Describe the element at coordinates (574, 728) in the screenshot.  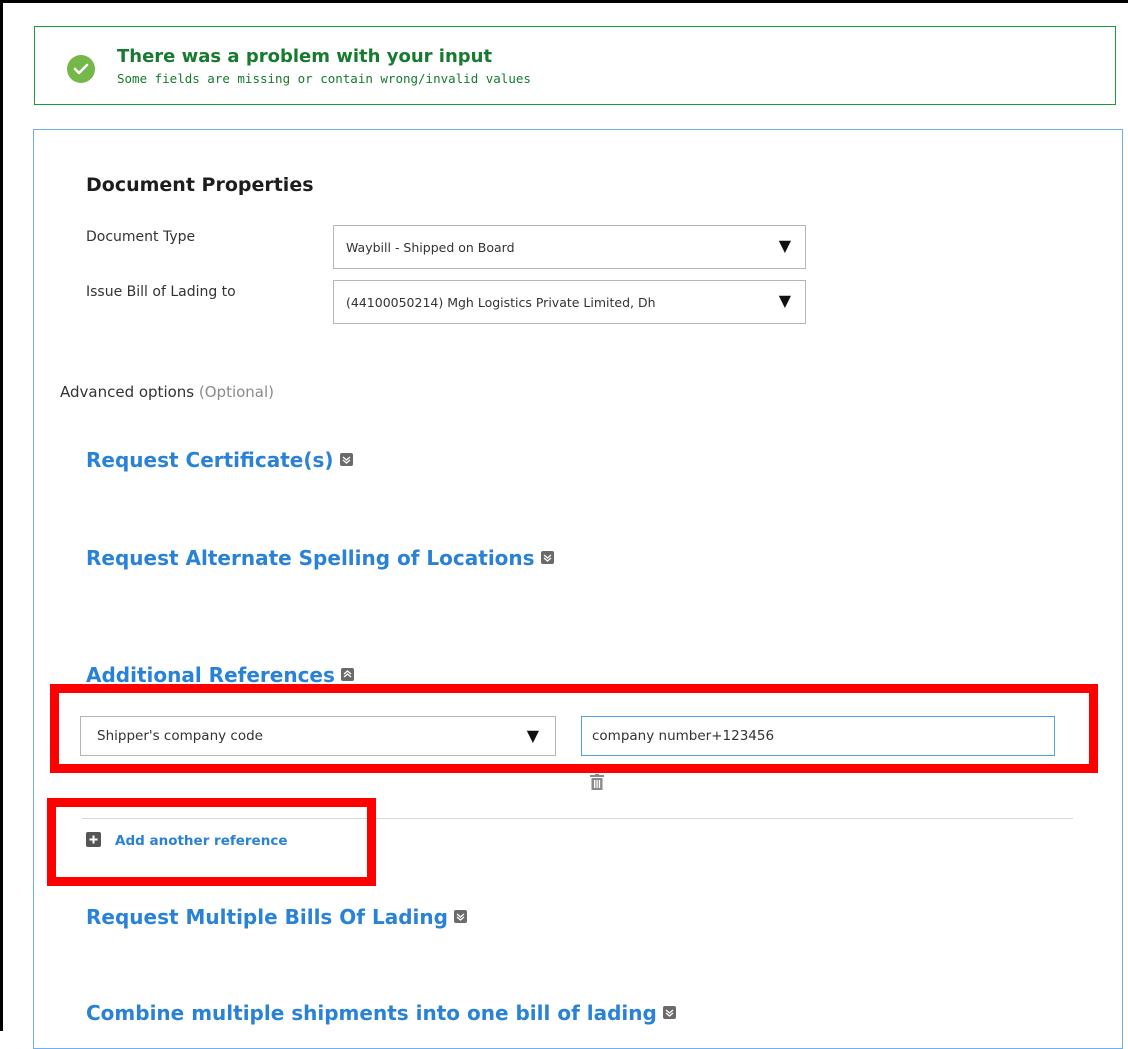
I see `reference-row-highlight` at that location.